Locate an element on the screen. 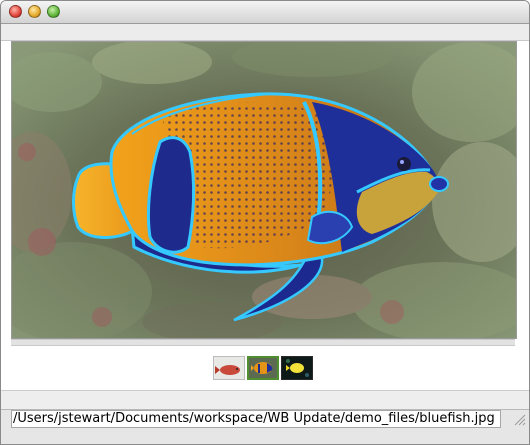 Image resolution: width=530 pixels, height=445 pixels. resize-grip-icon is located at coordinates (519, 419).